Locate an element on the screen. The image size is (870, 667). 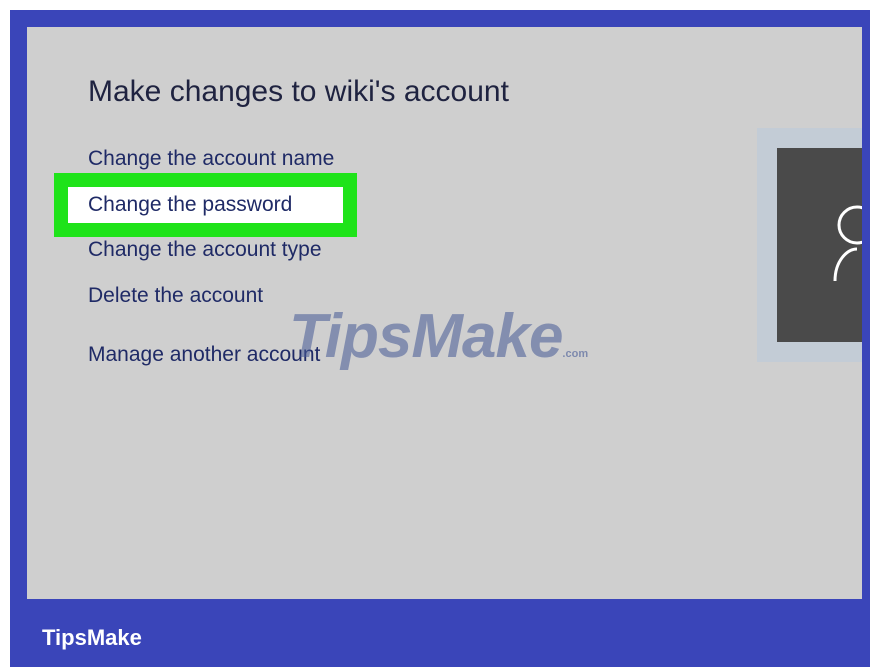
avatar is located at coordinates (819, 245).